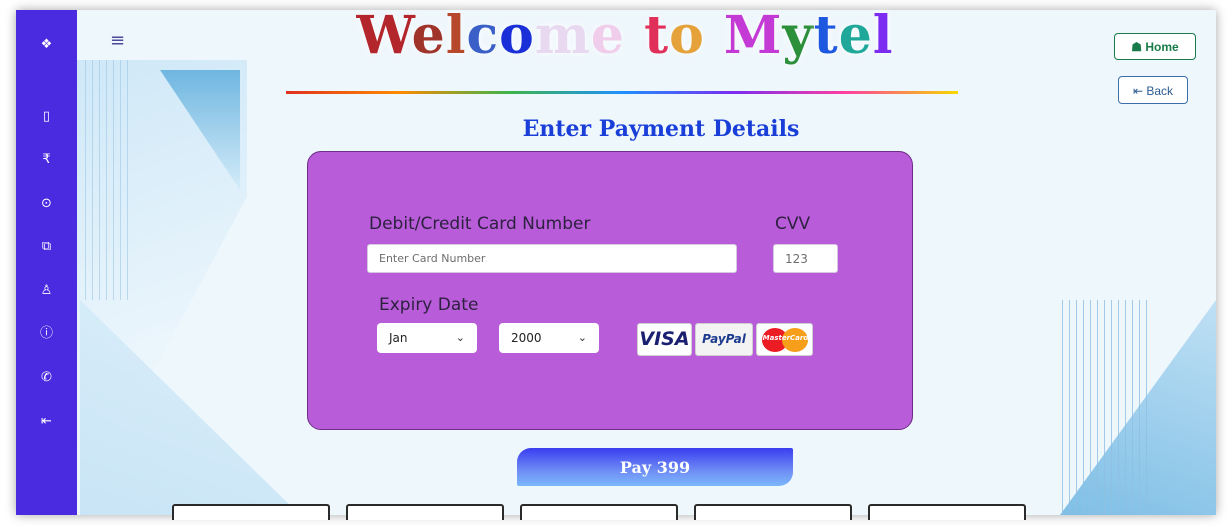 The image size is (1232, 527). I want to click on card-number-label: Debit/Credit Card Number, so click(480, 224).